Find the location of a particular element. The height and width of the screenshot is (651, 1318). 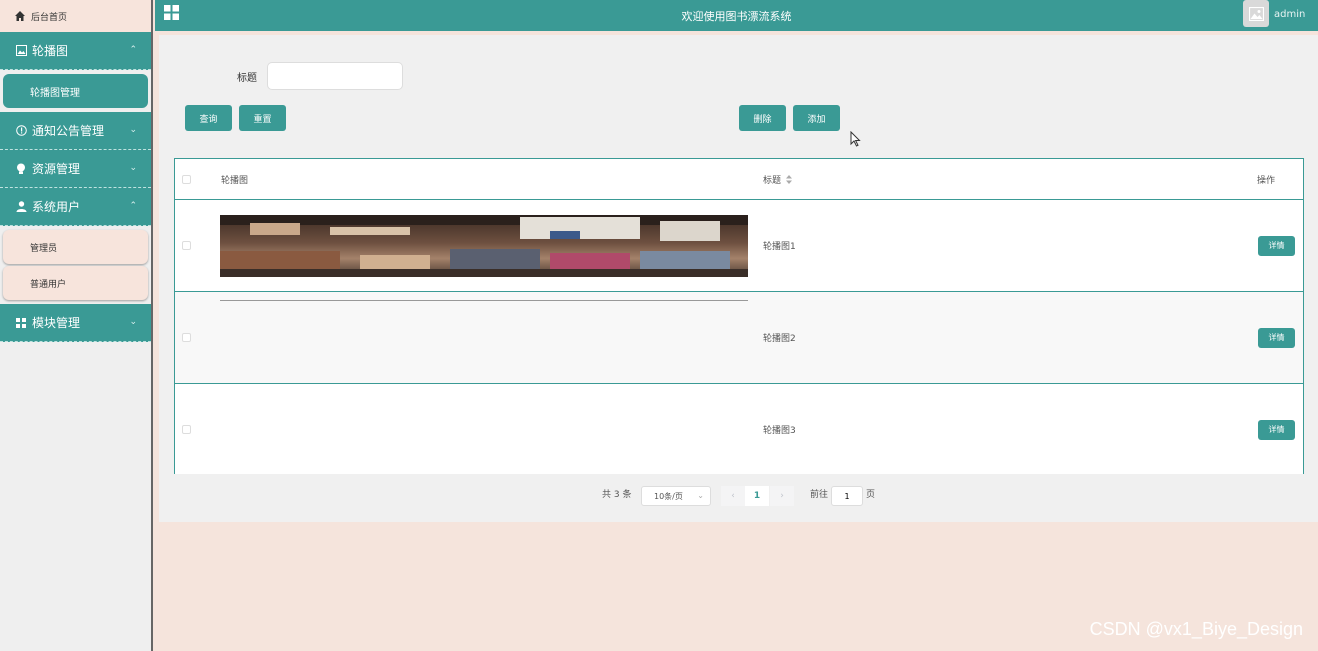

sidebar-group-label: 轮播图 is located at coordinates (50, 51).